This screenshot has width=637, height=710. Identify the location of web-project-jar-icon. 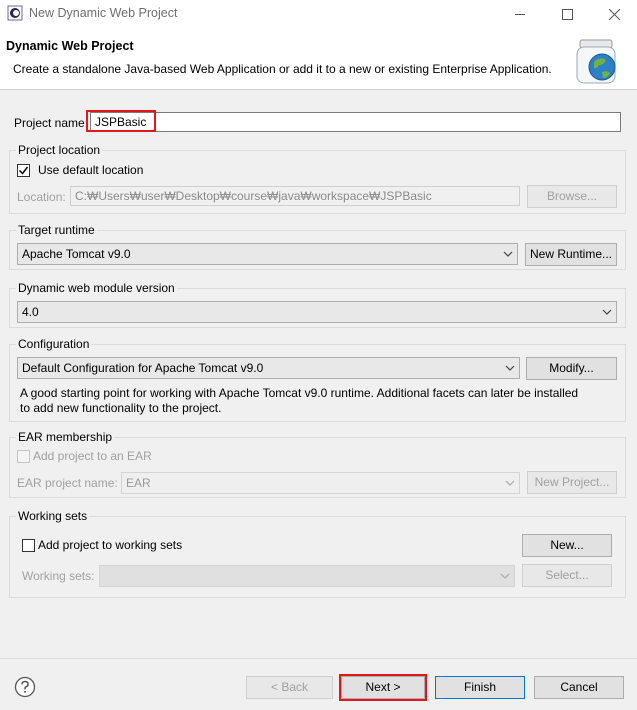
(596, 61).